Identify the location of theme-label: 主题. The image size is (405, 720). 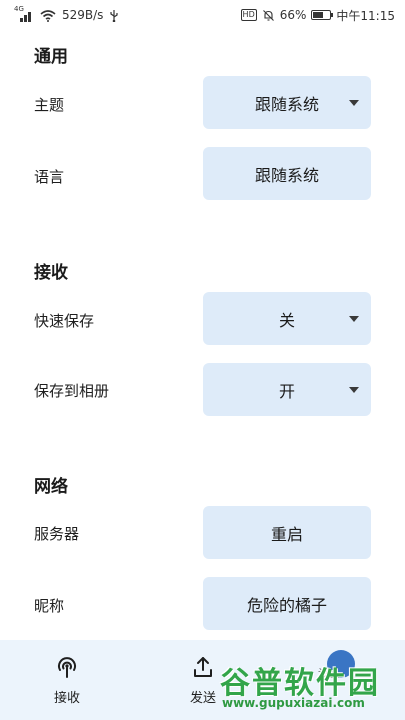
(49, 105).